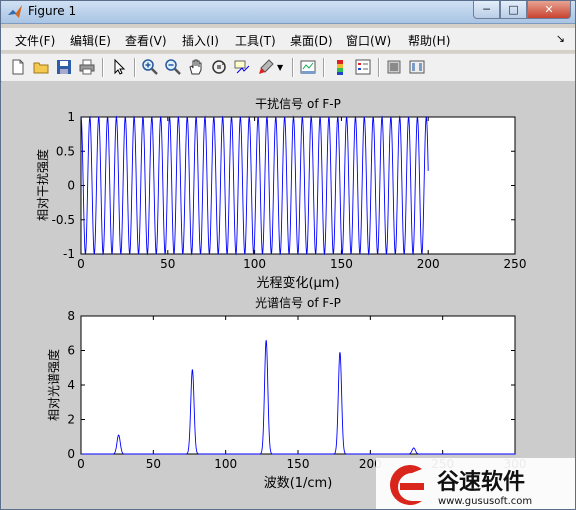 Image resolution: width=576 pixels, height=510 pixels. I want to click on x-tick-label: 250, so click(515, 264).